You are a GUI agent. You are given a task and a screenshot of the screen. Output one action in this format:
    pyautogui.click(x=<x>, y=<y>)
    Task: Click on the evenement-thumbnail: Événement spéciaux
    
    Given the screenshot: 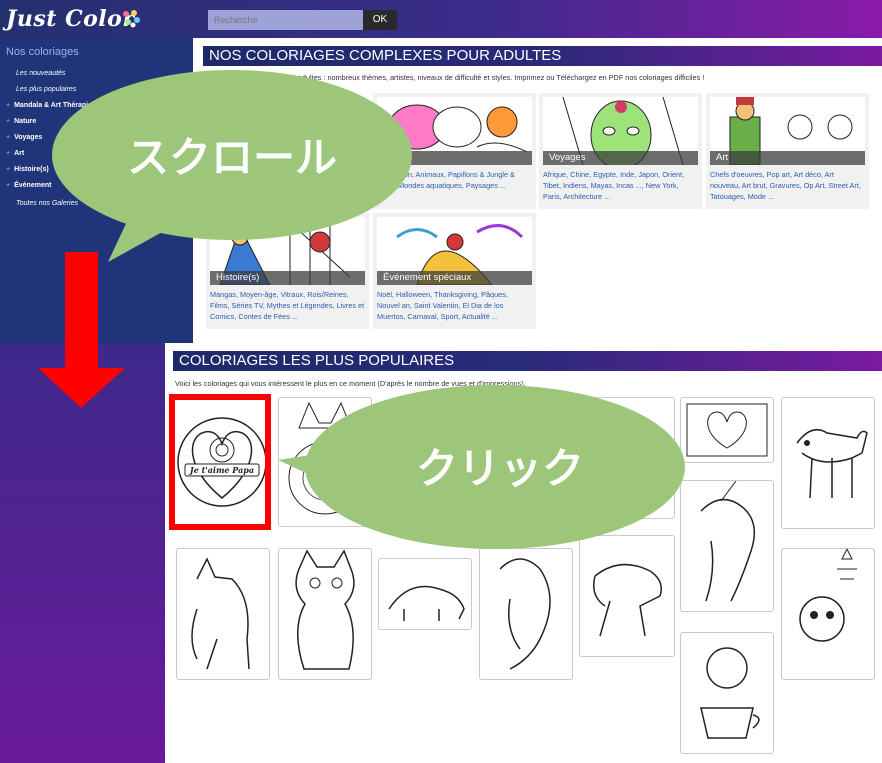 What is the action you would take?
    pyautogui.click(x=454, y=251)
    